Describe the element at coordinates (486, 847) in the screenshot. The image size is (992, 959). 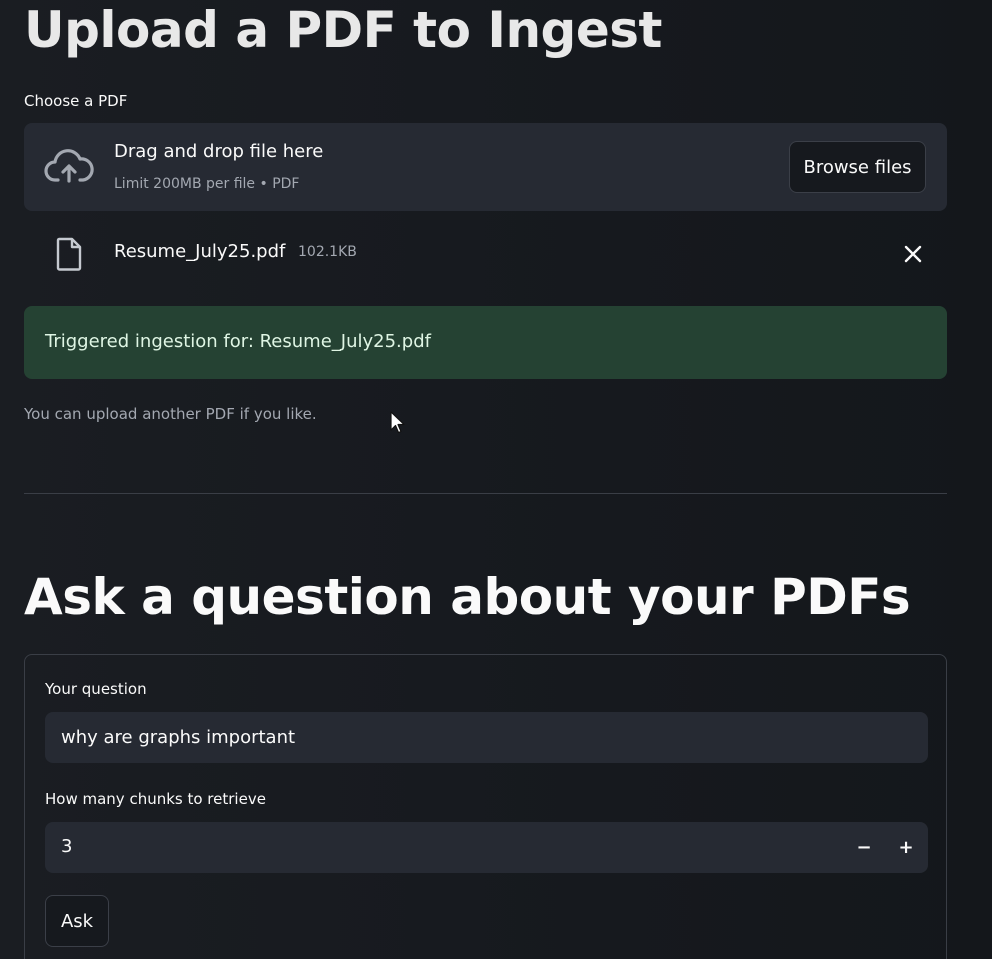
I see `chunks-number-input: 3 − +` at that location.